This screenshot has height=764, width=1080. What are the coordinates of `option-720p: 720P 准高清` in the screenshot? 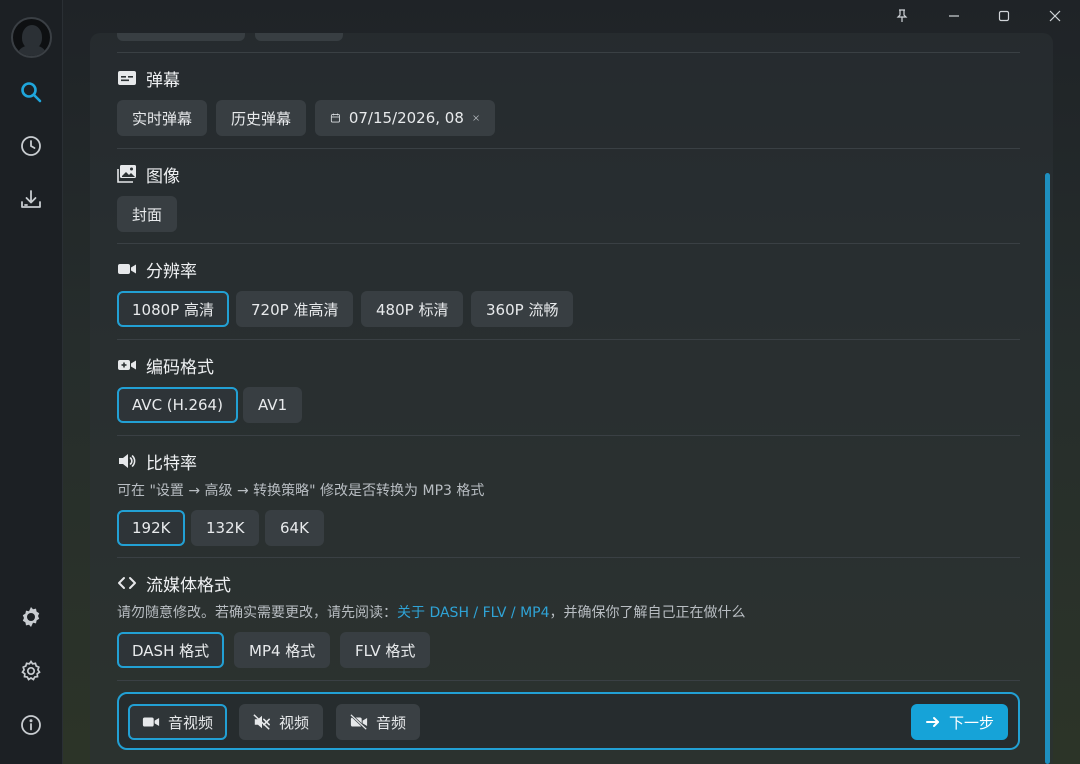 It's located at (295, 309).